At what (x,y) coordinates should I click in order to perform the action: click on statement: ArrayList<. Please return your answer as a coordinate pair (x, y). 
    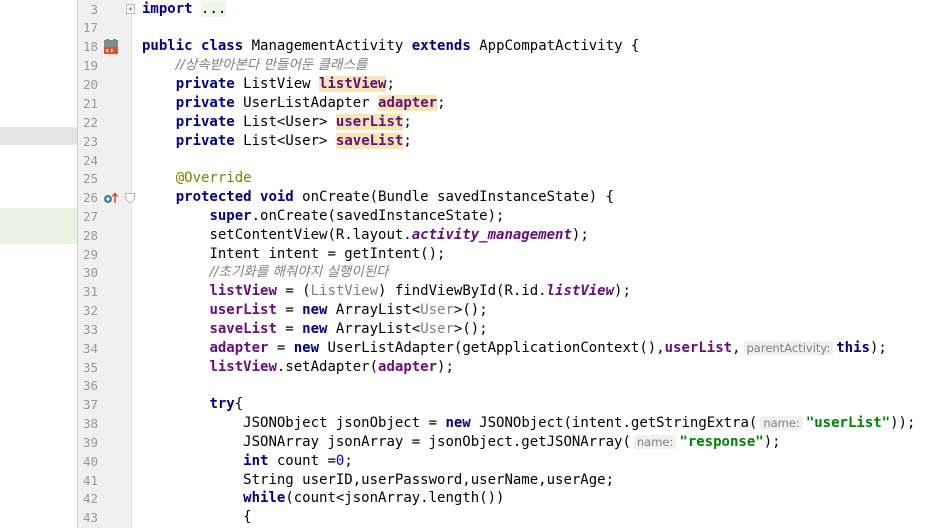
    Looking at the image, I should click on (374, 329).